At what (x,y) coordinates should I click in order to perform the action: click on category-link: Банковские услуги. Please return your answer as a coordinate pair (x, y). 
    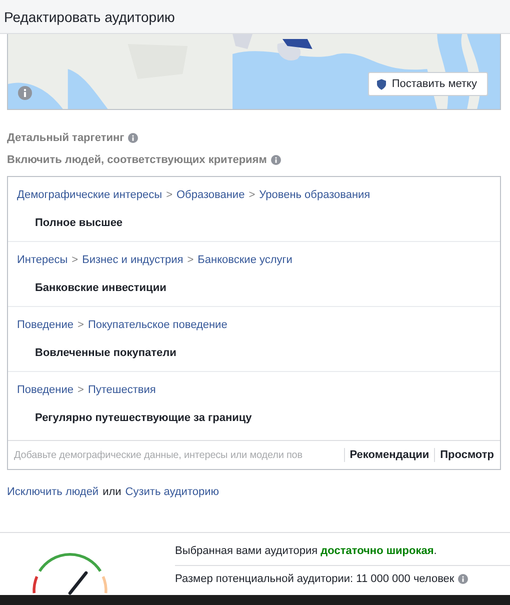
    Looking at the image, I should click on (245, 260).